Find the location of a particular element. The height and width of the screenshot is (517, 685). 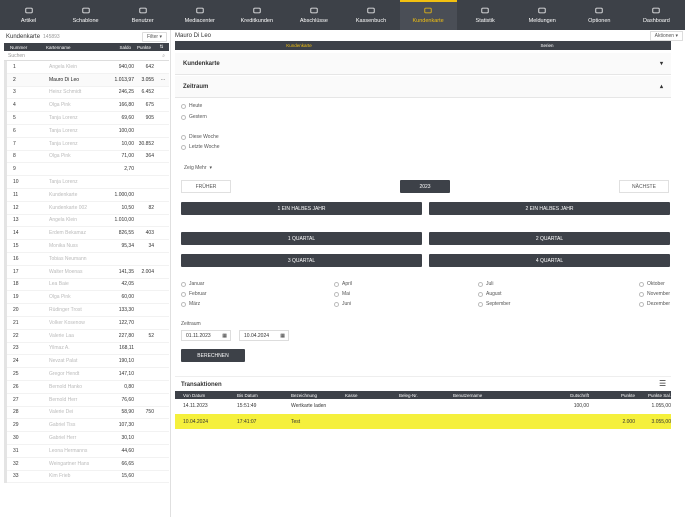

table-row: 28 Valerie Dei 58,90 750 is located at coordinates (88, 413).